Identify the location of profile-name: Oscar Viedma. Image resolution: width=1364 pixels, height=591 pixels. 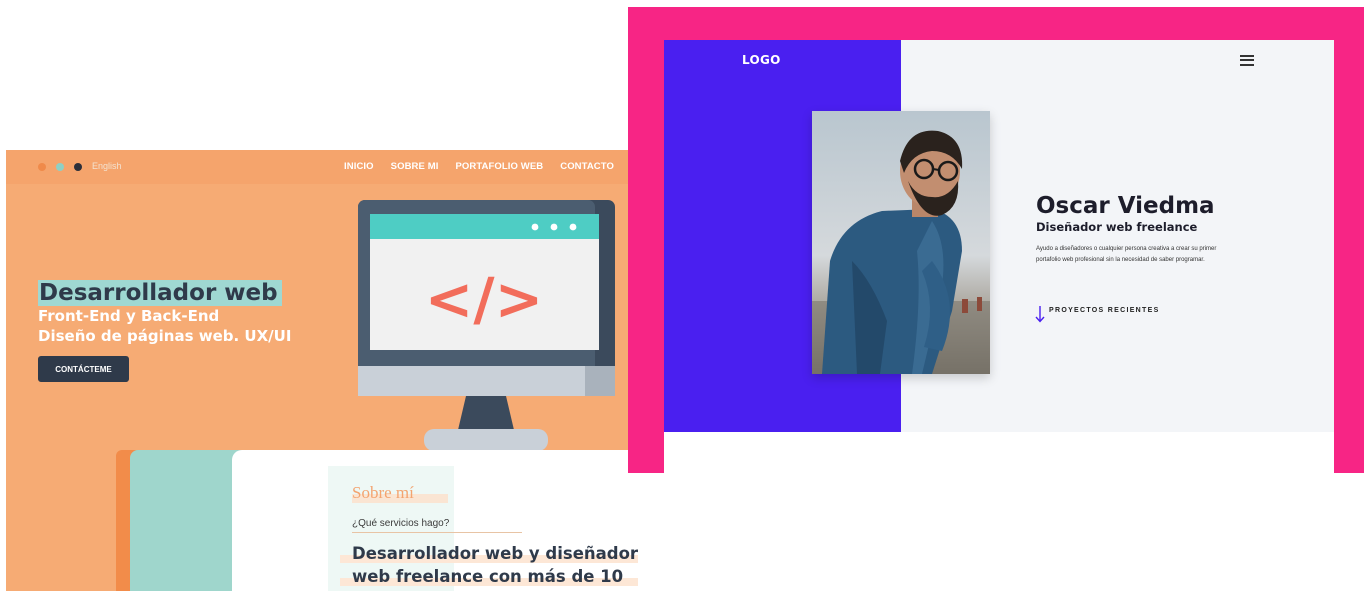
(1125, 206).